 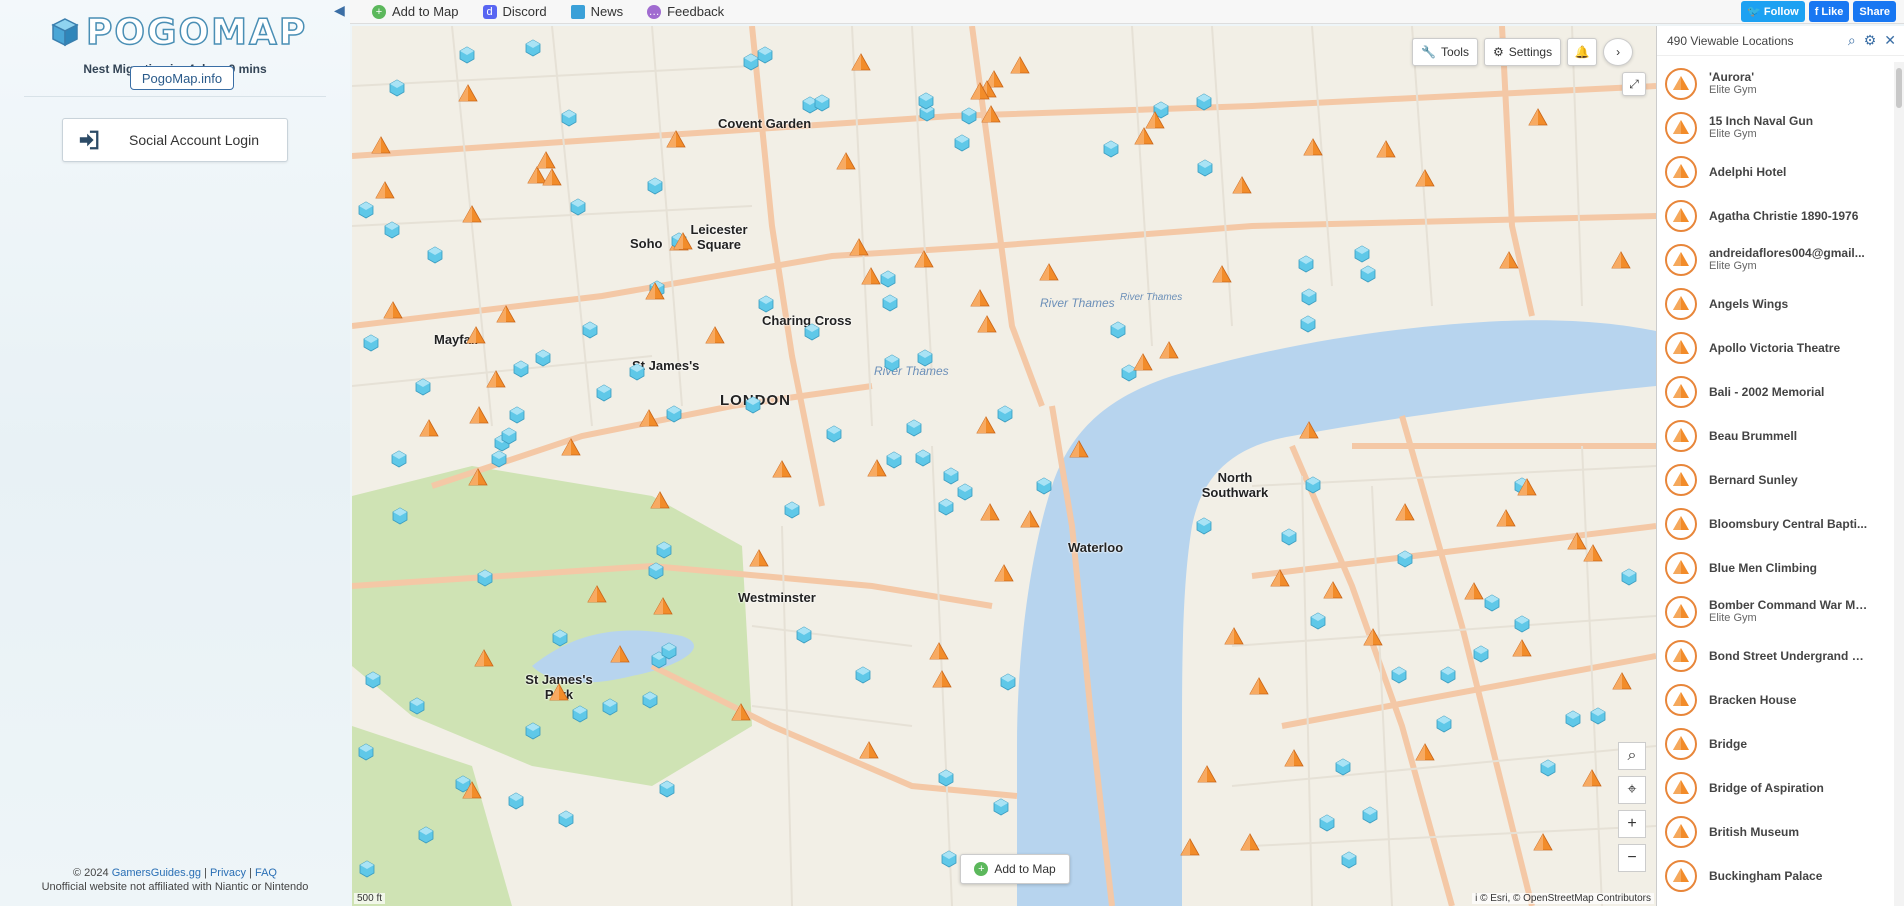 I want to click on zoom-out-button: −, so click(x=1632, y=858).